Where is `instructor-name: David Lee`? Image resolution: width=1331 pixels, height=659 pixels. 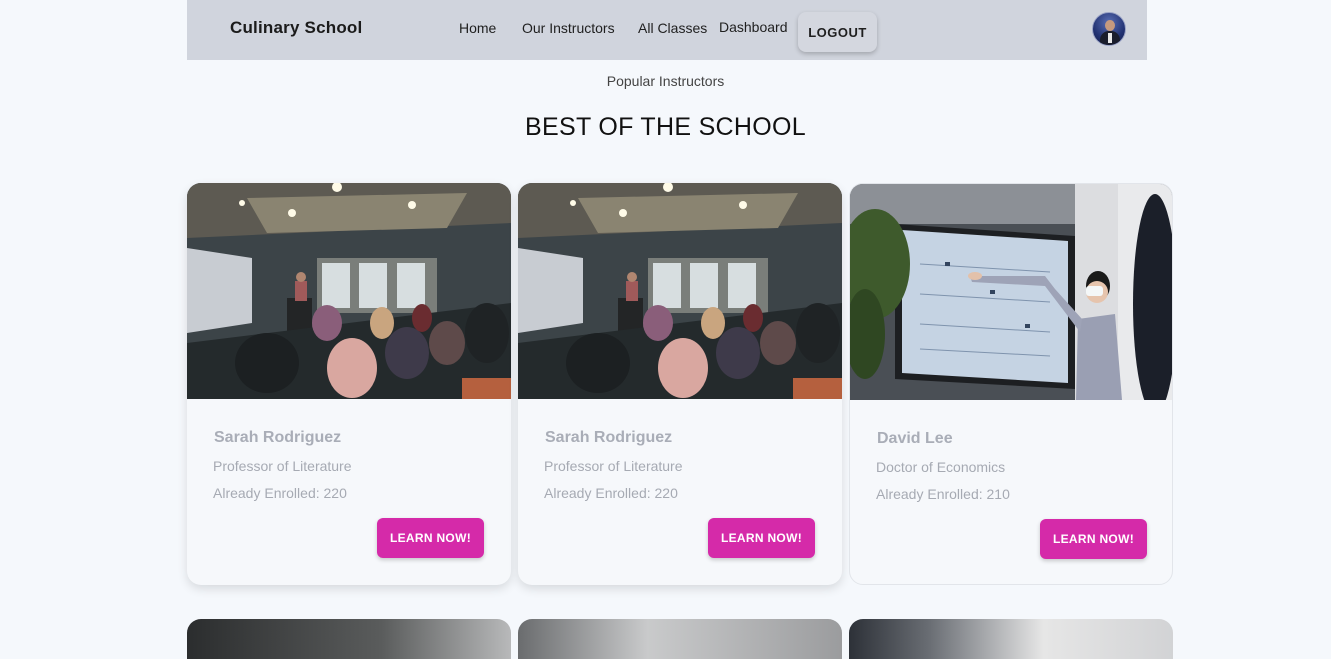 instructor-name: David Lee is located at coordinates (915, 438).